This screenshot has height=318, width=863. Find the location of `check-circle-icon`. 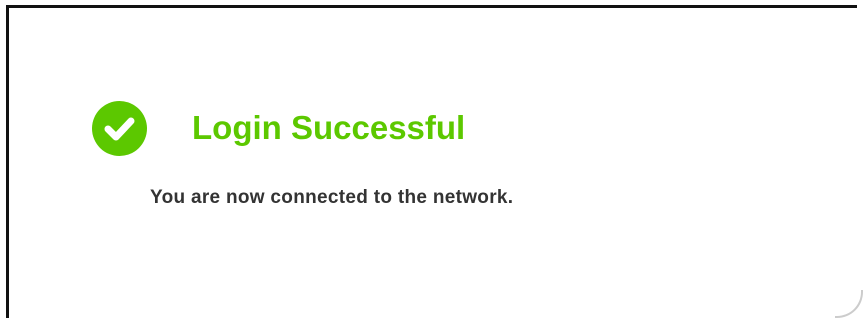

check-circle-icon is located at coordinates (119, 128).